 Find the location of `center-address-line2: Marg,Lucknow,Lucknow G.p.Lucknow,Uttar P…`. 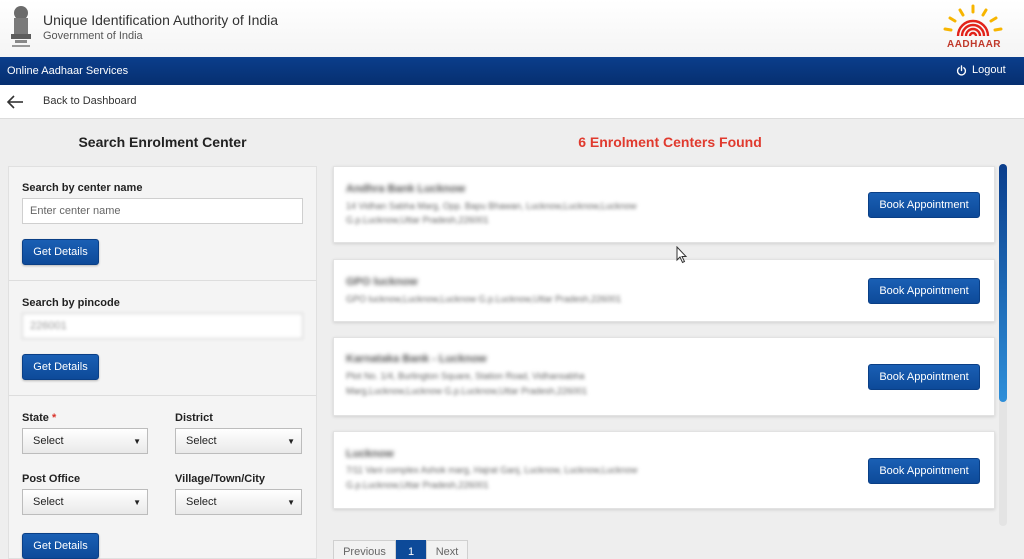

center-address-line2: Marg,Lucknow,Lucknow G.p.Lucknow,Uttar P… is located at coordinates (467, 391).